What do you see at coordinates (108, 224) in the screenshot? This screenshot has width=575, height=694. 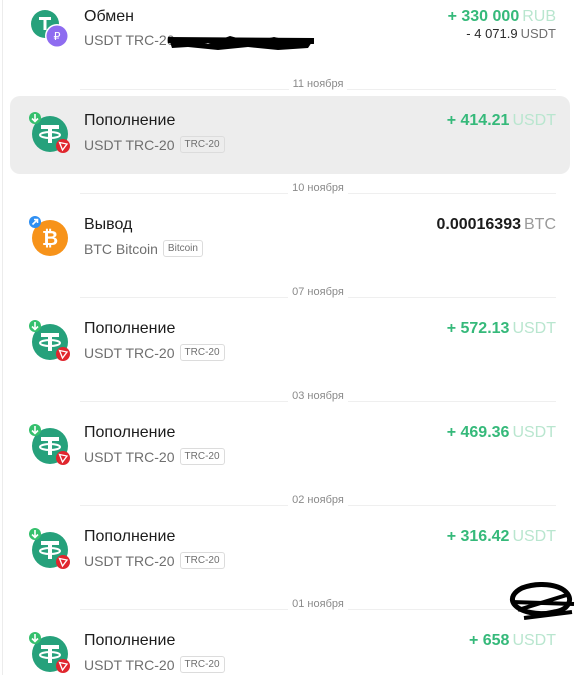 I see `transaction-title: Вывод` at bounding box center [108, 224].